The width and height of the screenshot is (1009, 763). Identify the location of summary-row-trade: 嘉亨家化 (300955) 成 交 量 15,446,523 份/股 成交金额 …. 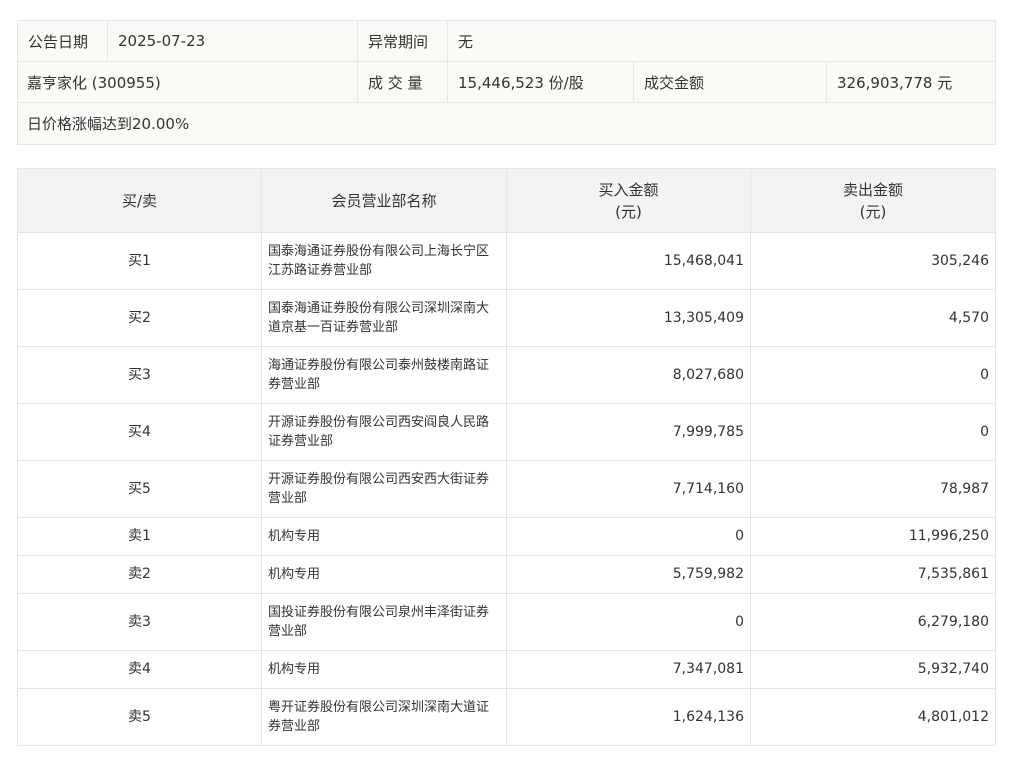
(506, 82).